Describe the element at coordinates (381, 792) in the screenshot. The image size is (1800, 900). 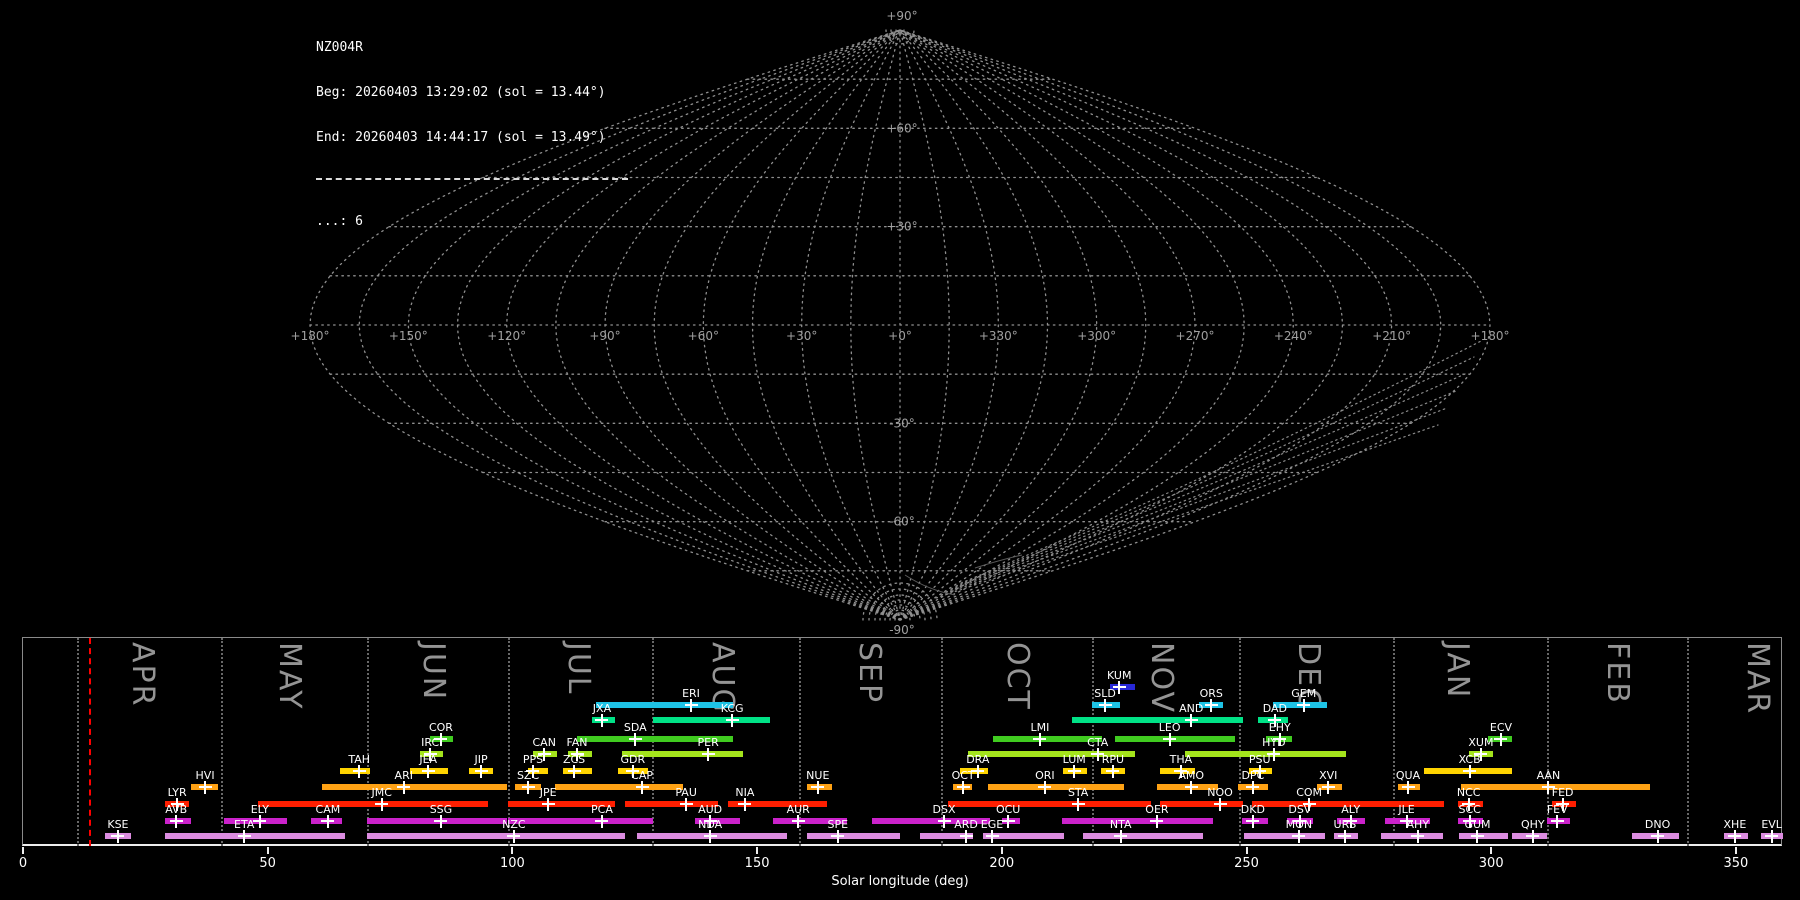
I see `shower-label-JMC: JMC` at that location.